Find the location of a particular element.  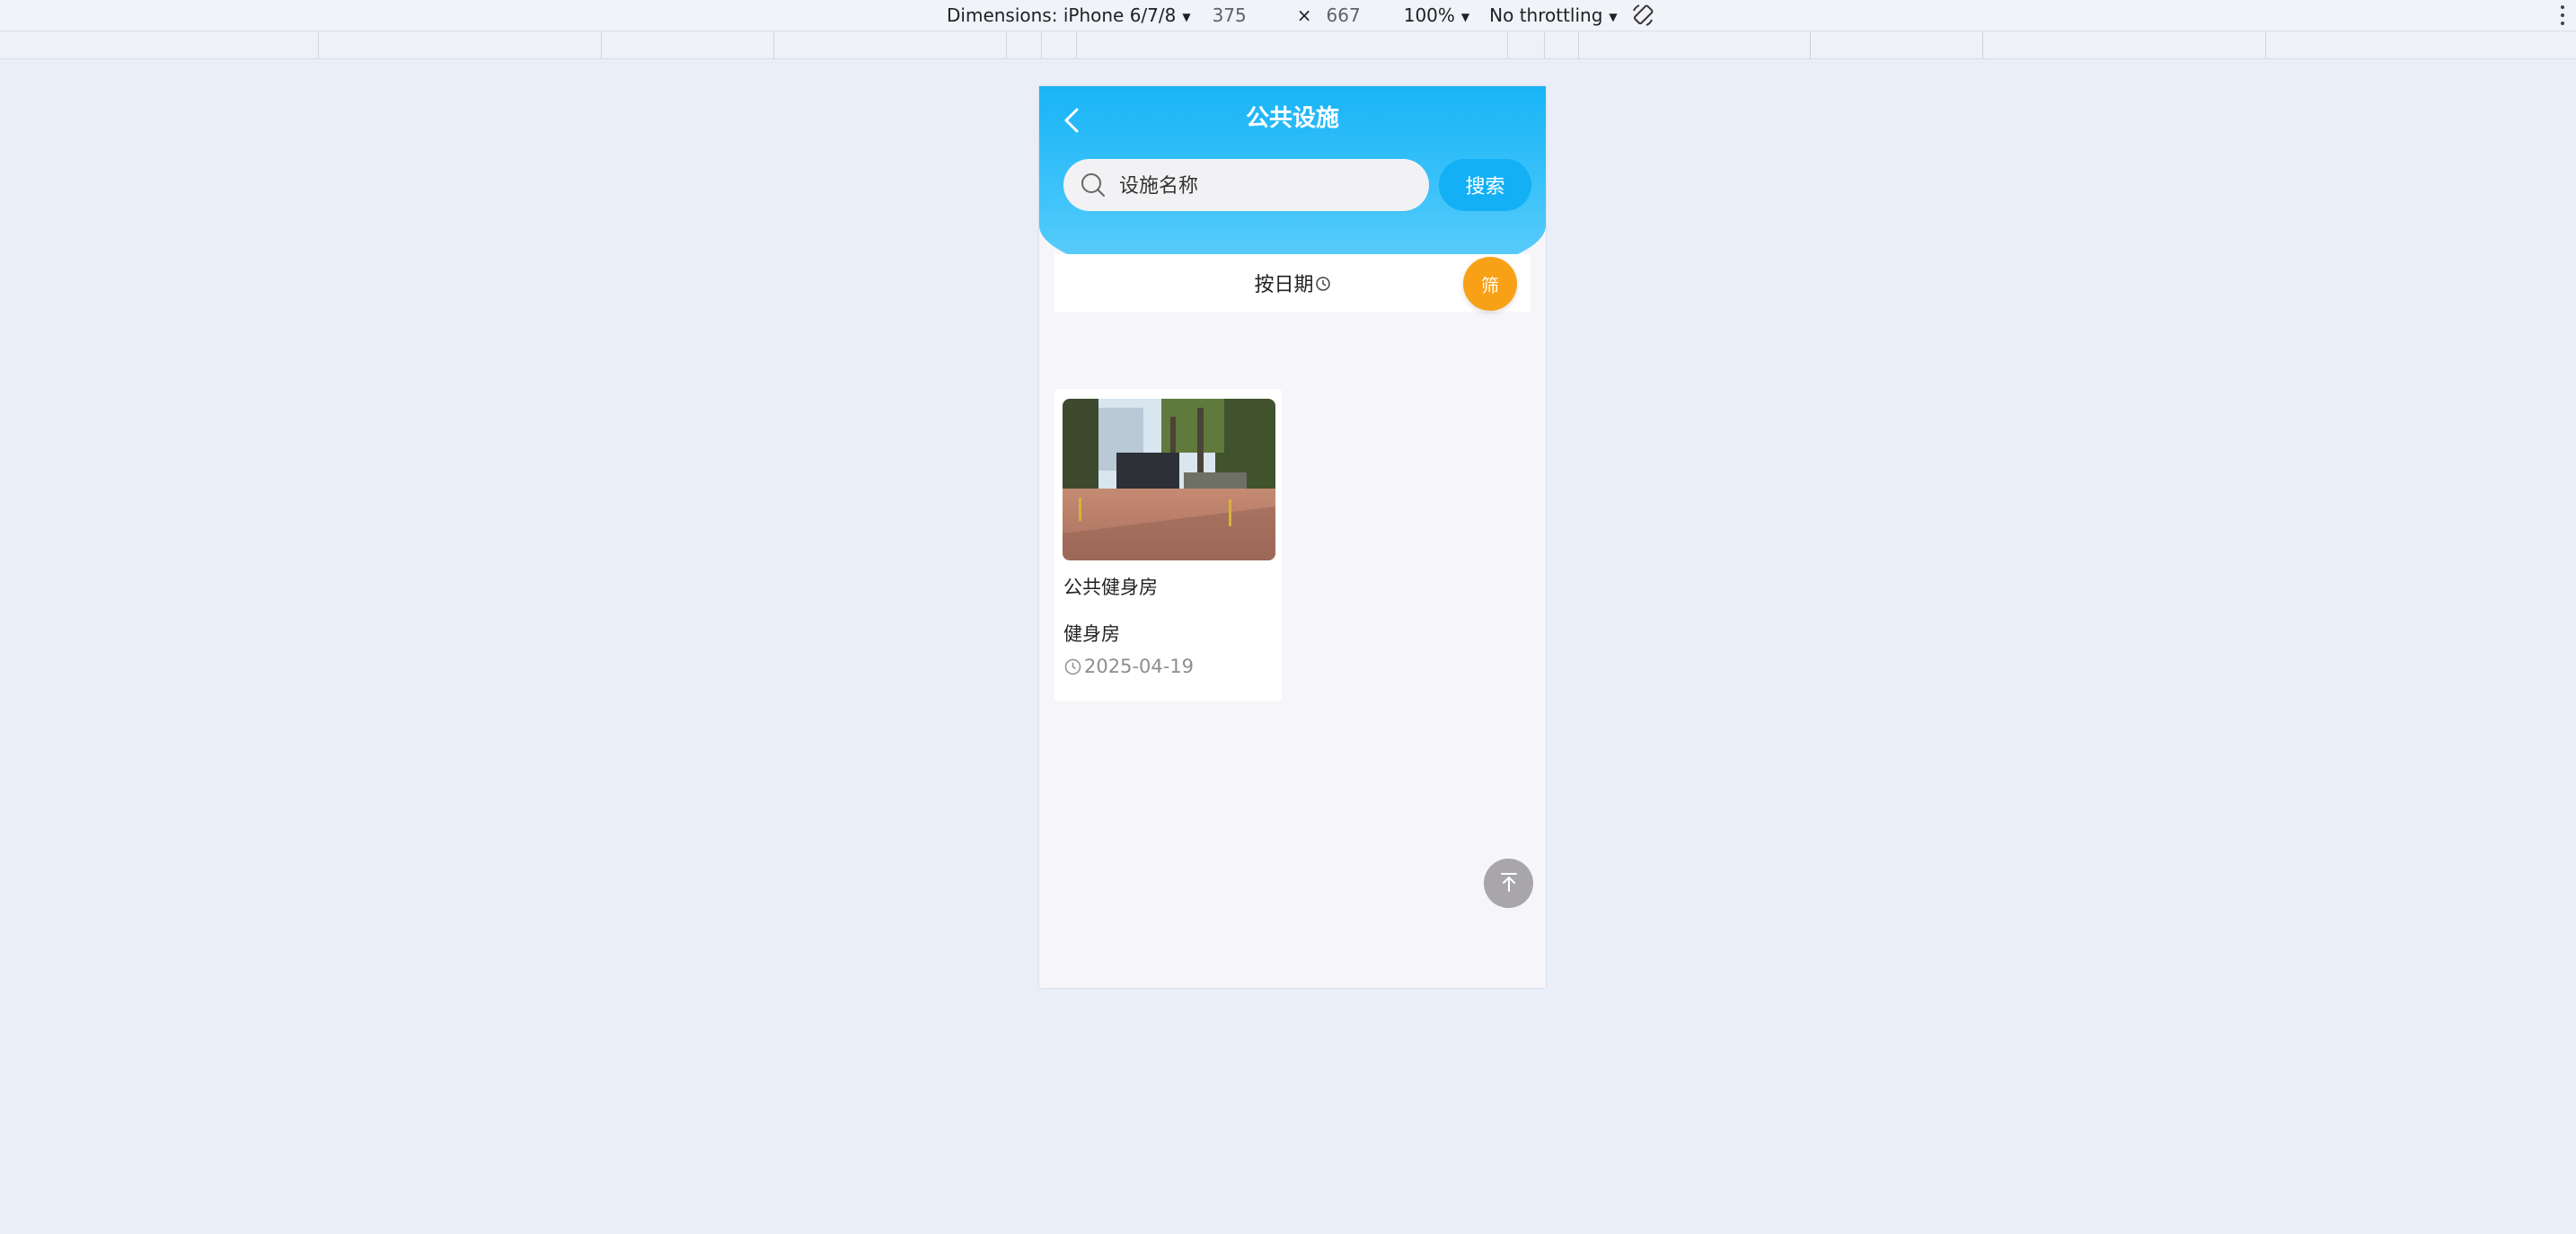

search-button: 搜索 is located at coordinates (1485, 185).